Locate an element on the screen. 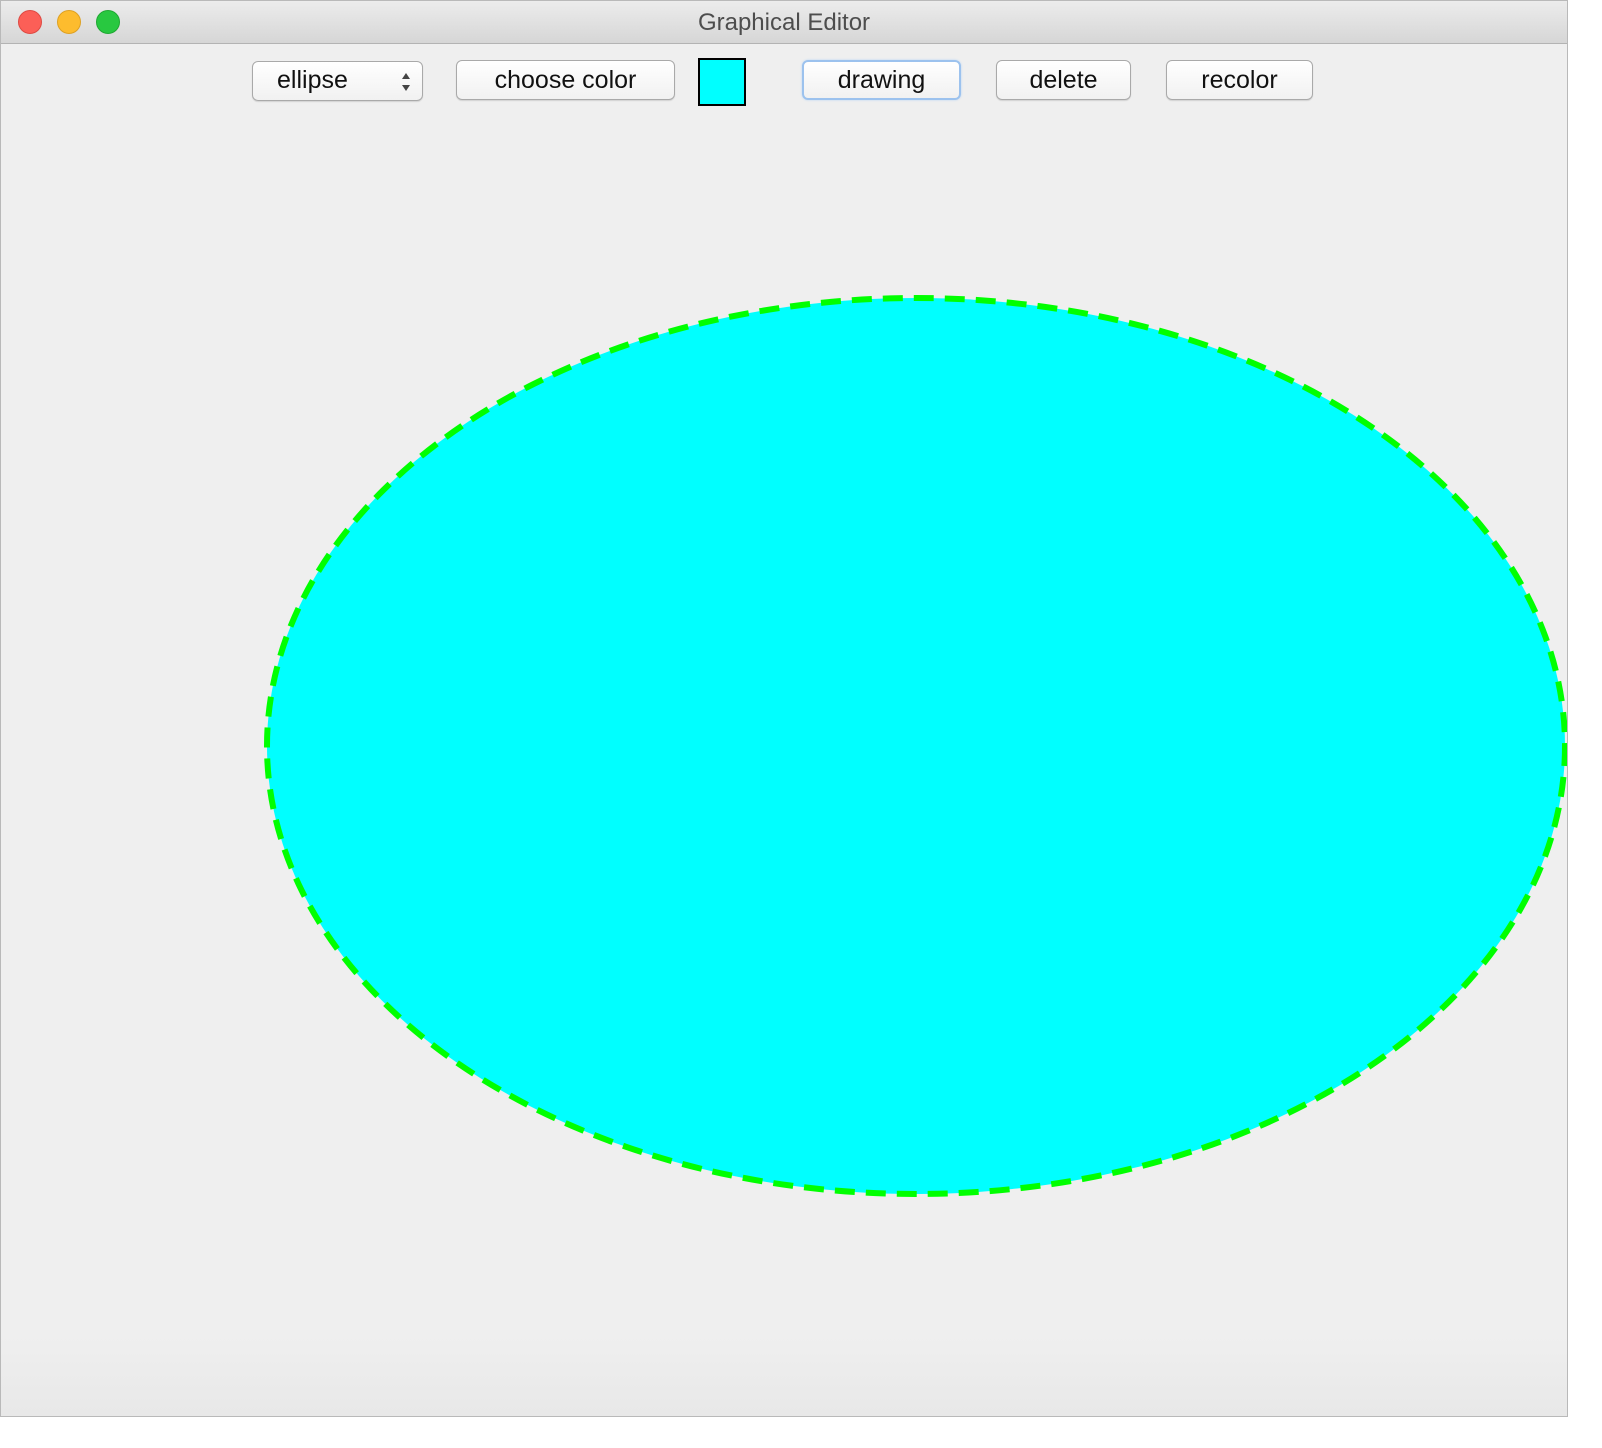 The width and height of the screenshot is (1602, 1448). recolor-button: recolor is located at coordinates (1239, 80).